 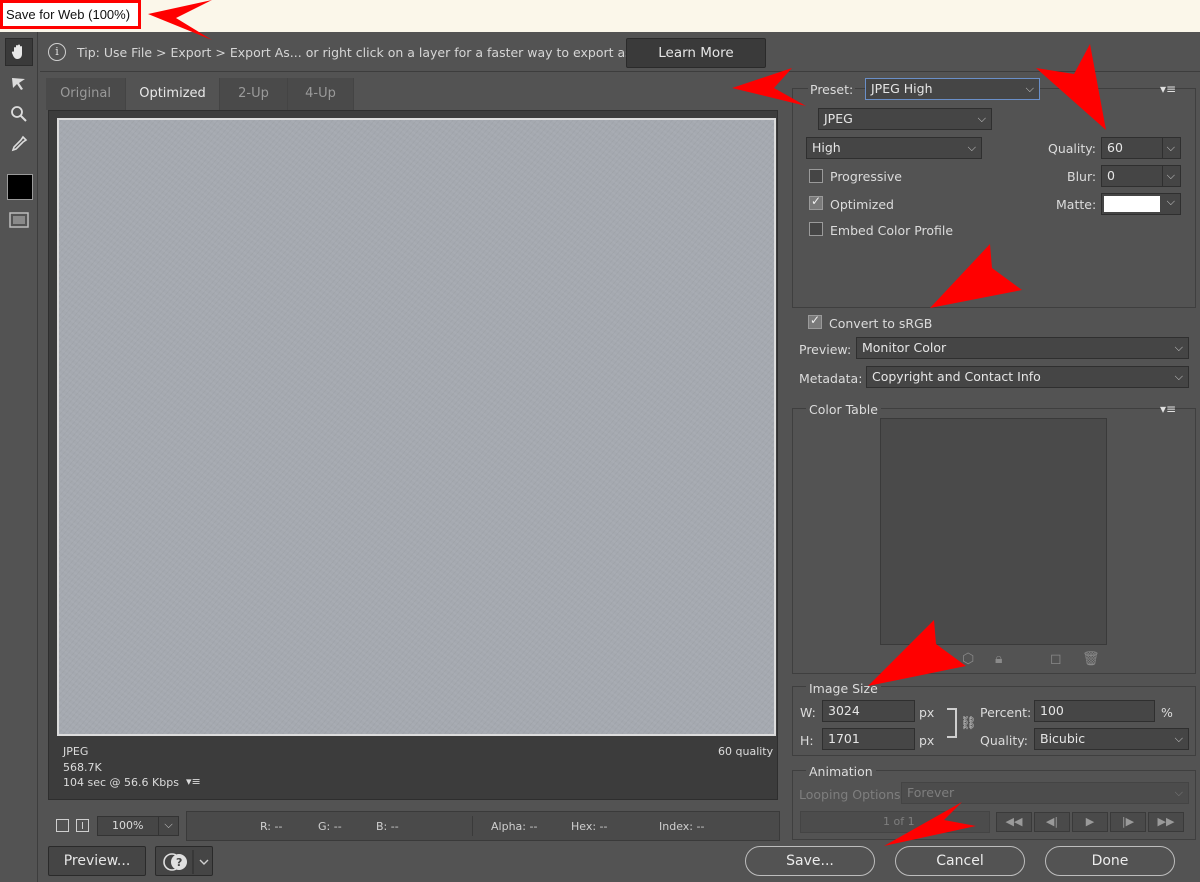 What do you see at coordinates (86, 94) in the screenshot?
I see `tab-original: Original` at bounding box center [86, 94].